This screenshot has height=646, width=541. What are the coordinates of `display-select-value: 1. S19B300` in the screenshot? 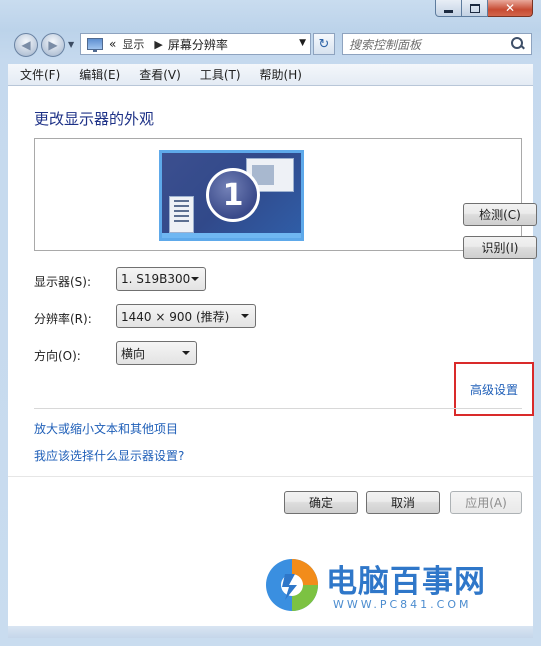 It's located at (156, 279).